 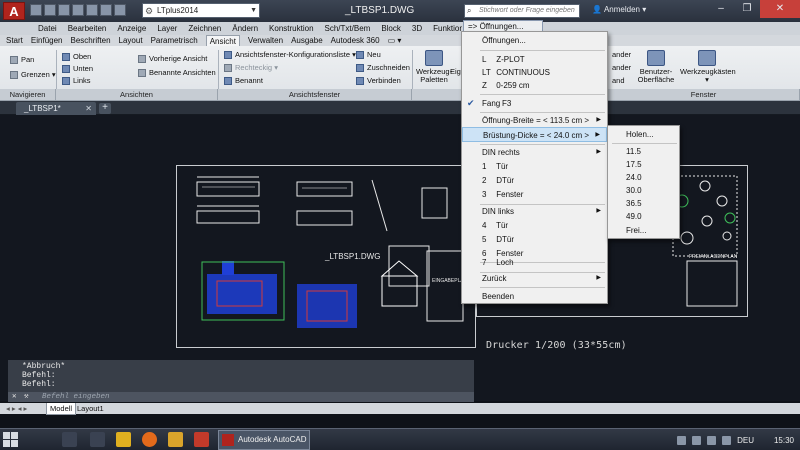 I want to click on panel-title-palettes, so click(x=437, y=94).